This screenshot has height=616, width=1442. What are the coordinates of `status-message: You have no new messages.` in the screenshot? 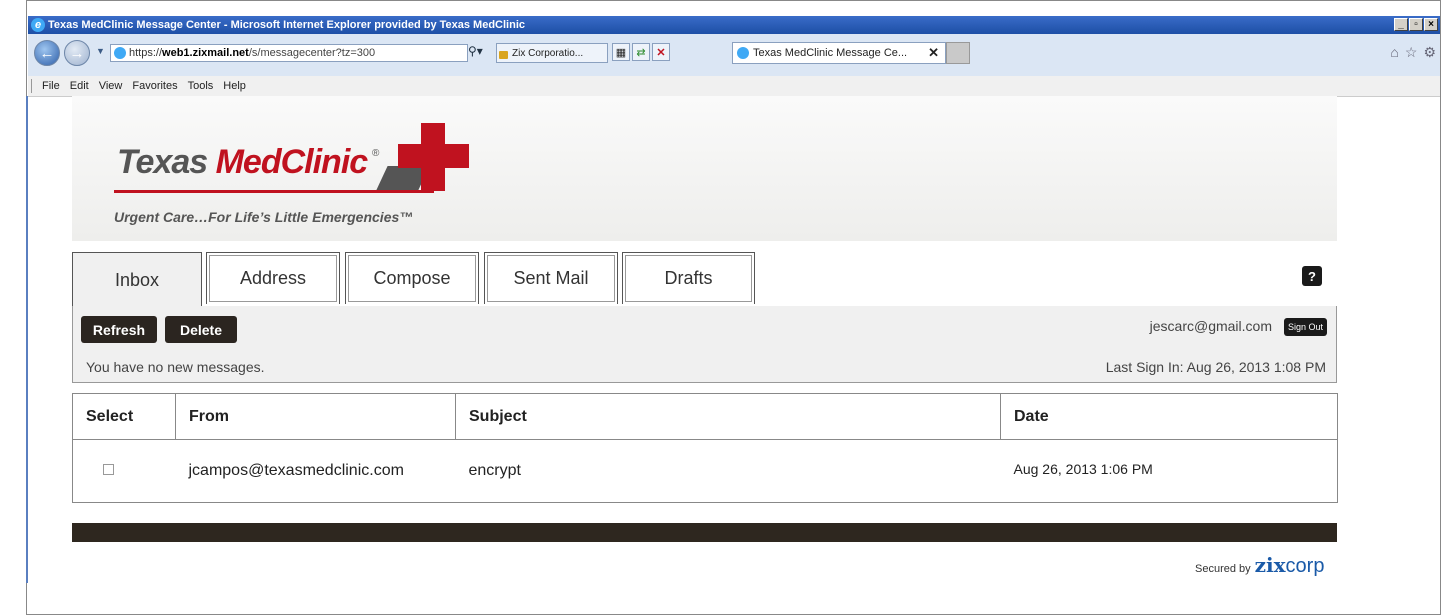 It's located at (175, 367).